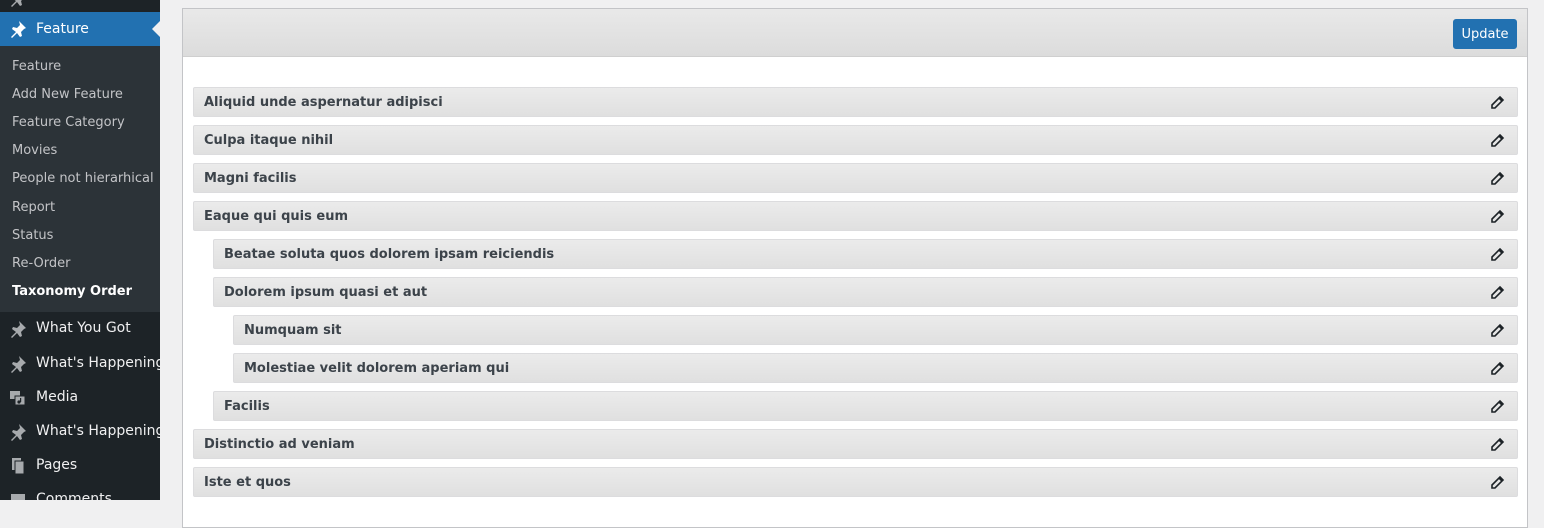  What do you see at coordinates (156, 29) in the screenshot?
I see `current-menu-arrow` at bounding box center [156, 29].